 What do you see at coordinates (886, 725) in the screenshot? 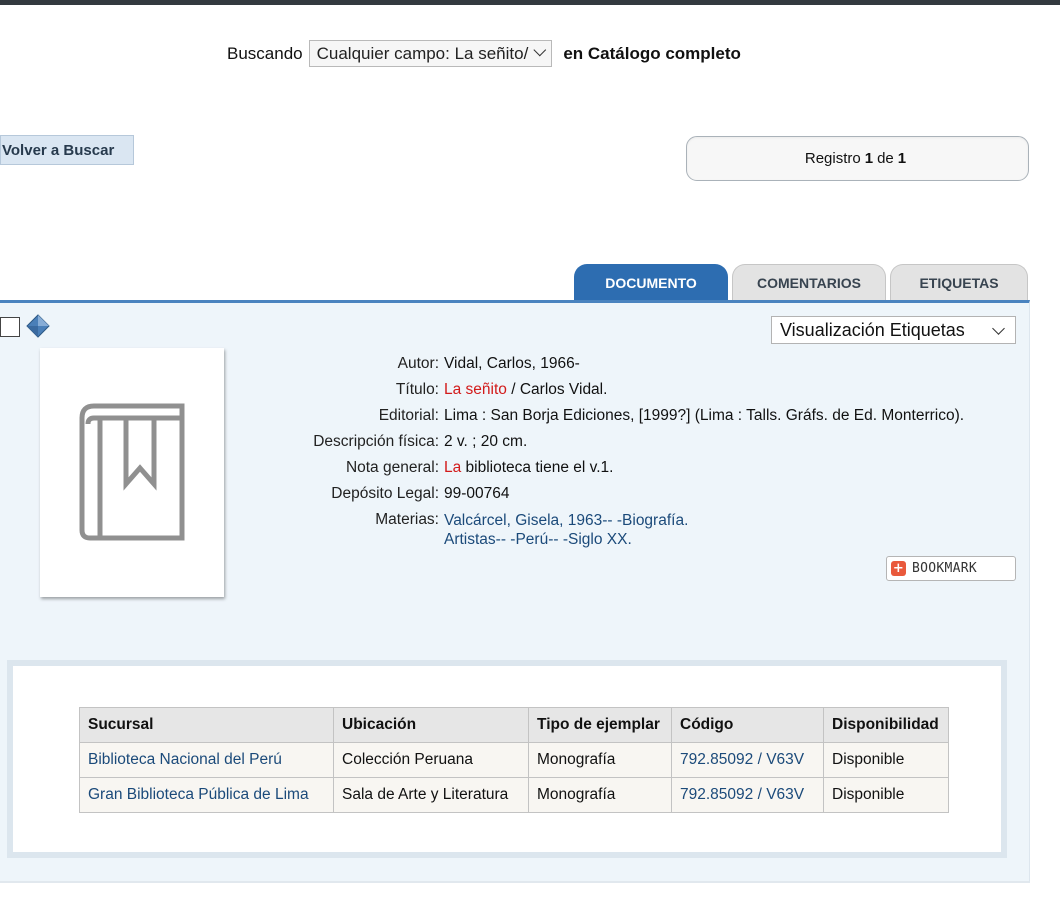
I see `col-disponibilidad: Disponibilidad` at bounding box center [886, 725].